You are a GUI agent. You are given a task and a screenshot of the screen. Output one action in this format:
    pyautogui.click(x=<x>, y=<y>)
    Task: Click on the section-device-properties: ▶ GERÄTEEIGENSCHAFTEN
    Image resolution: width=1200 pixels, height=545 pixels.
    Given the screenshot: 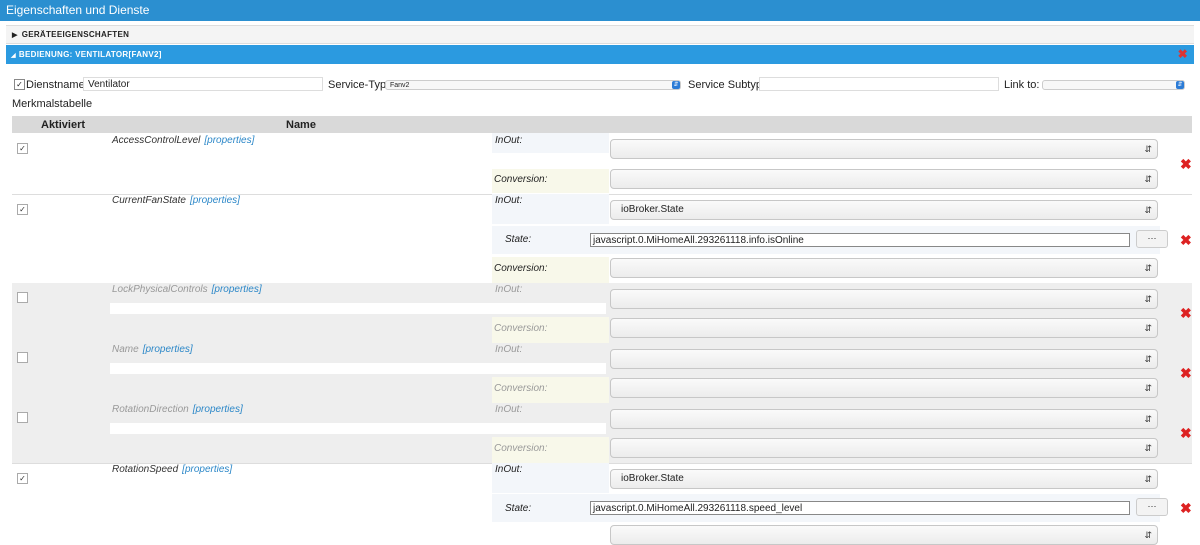 What is the action you would take?
    pyautogui.click(x=600, y=34)
    